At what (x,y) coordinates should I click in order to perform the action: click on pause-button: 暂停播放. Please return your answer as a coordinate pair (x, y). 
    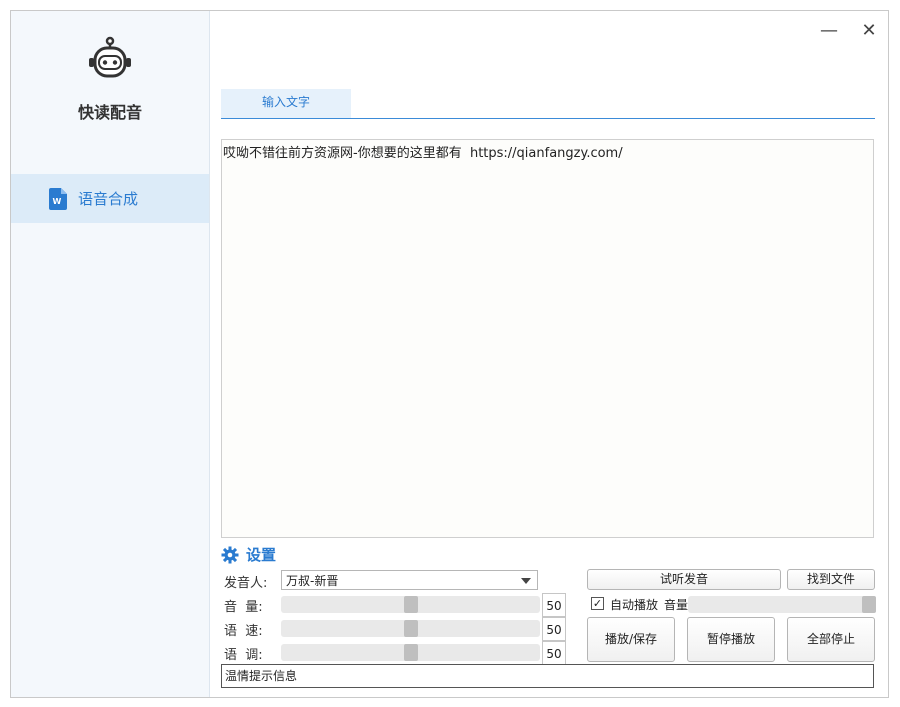
    Looking at the image, I should click on (731, 639).